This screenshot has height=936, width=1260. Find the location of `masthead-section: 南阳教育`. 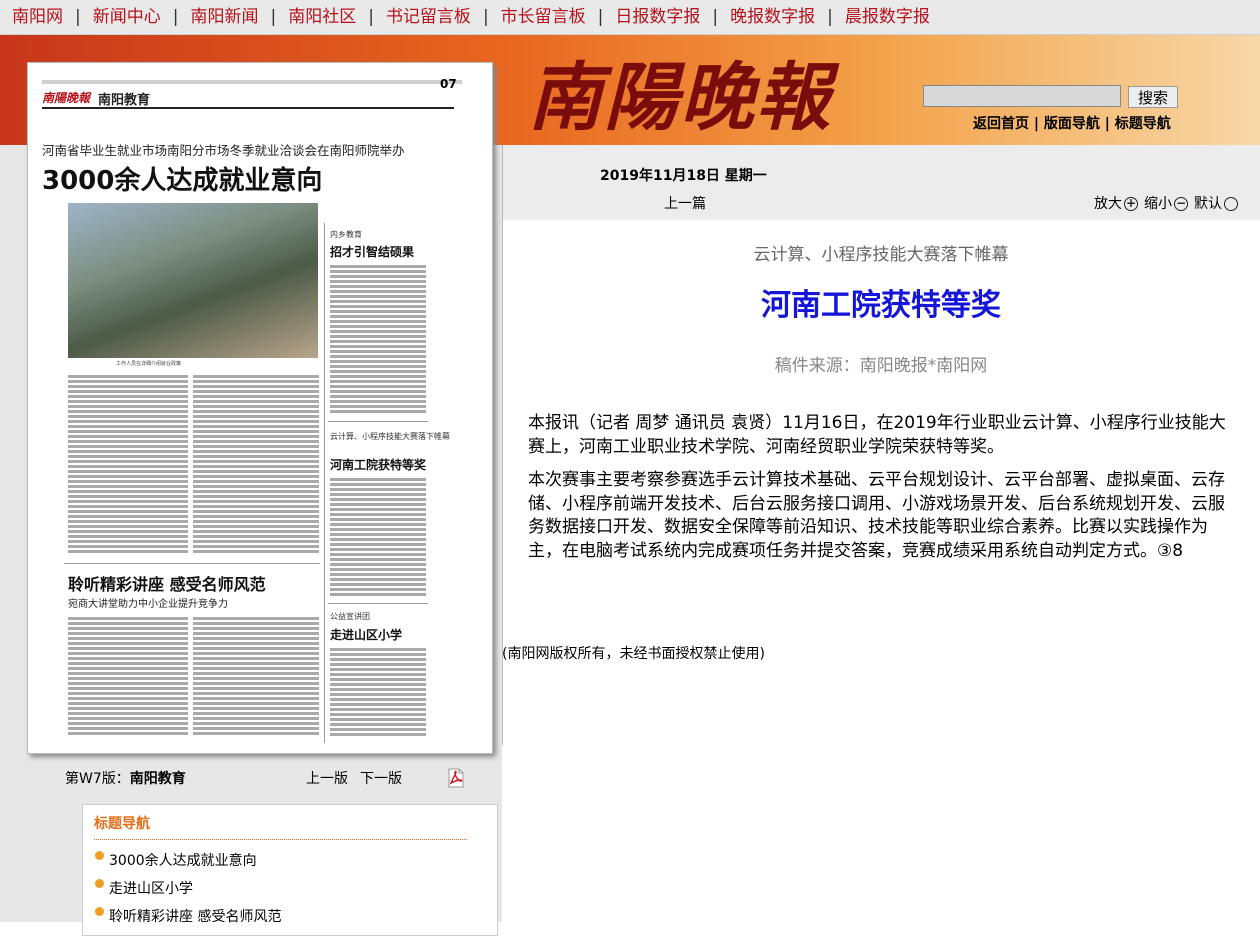

masthead-section: 南阳教育 is located at coordinates (124, 100).